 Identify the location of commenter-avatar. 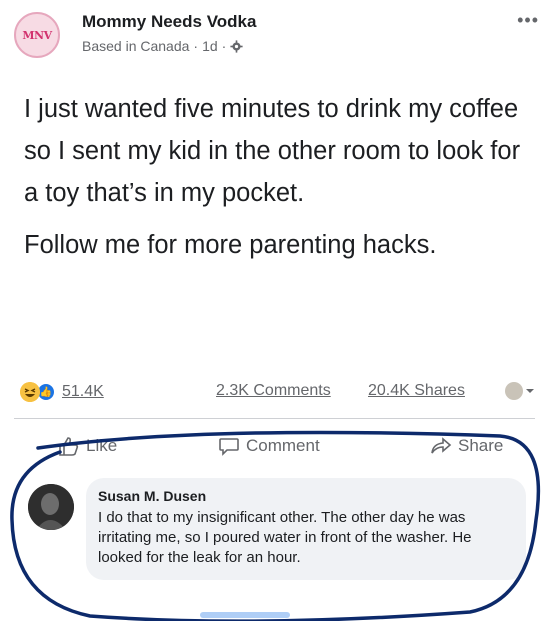
(51, 507).